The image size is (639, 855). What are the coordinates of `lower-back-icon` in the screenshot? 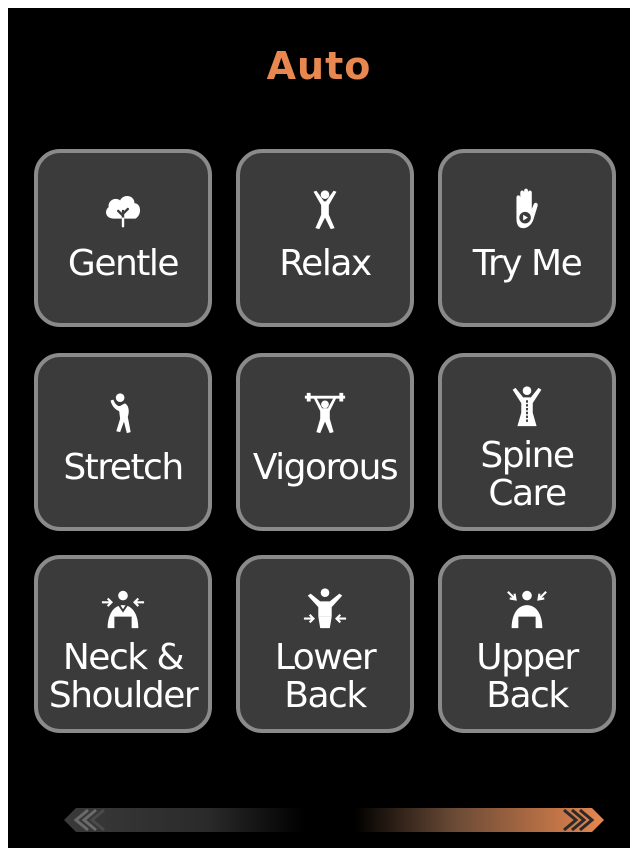 It's located at (325, 609).